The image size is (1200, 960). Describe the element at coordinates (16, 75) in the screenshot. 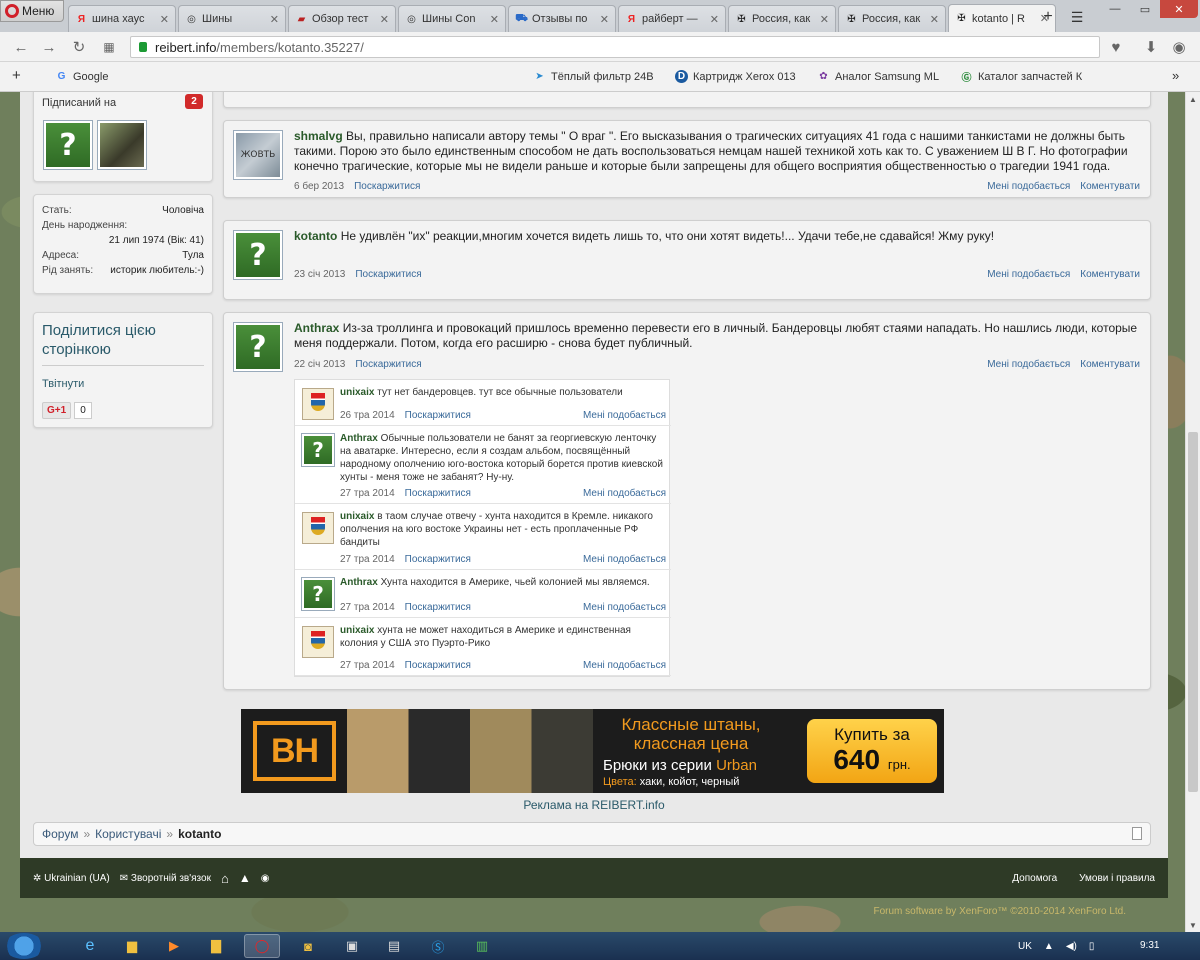

I see `add-bookmark-icon: +` at that location.